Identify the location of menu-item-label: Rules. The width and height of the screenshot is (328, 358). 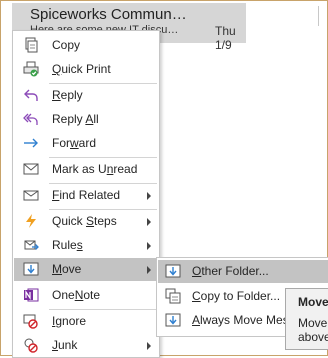
(67, 245).